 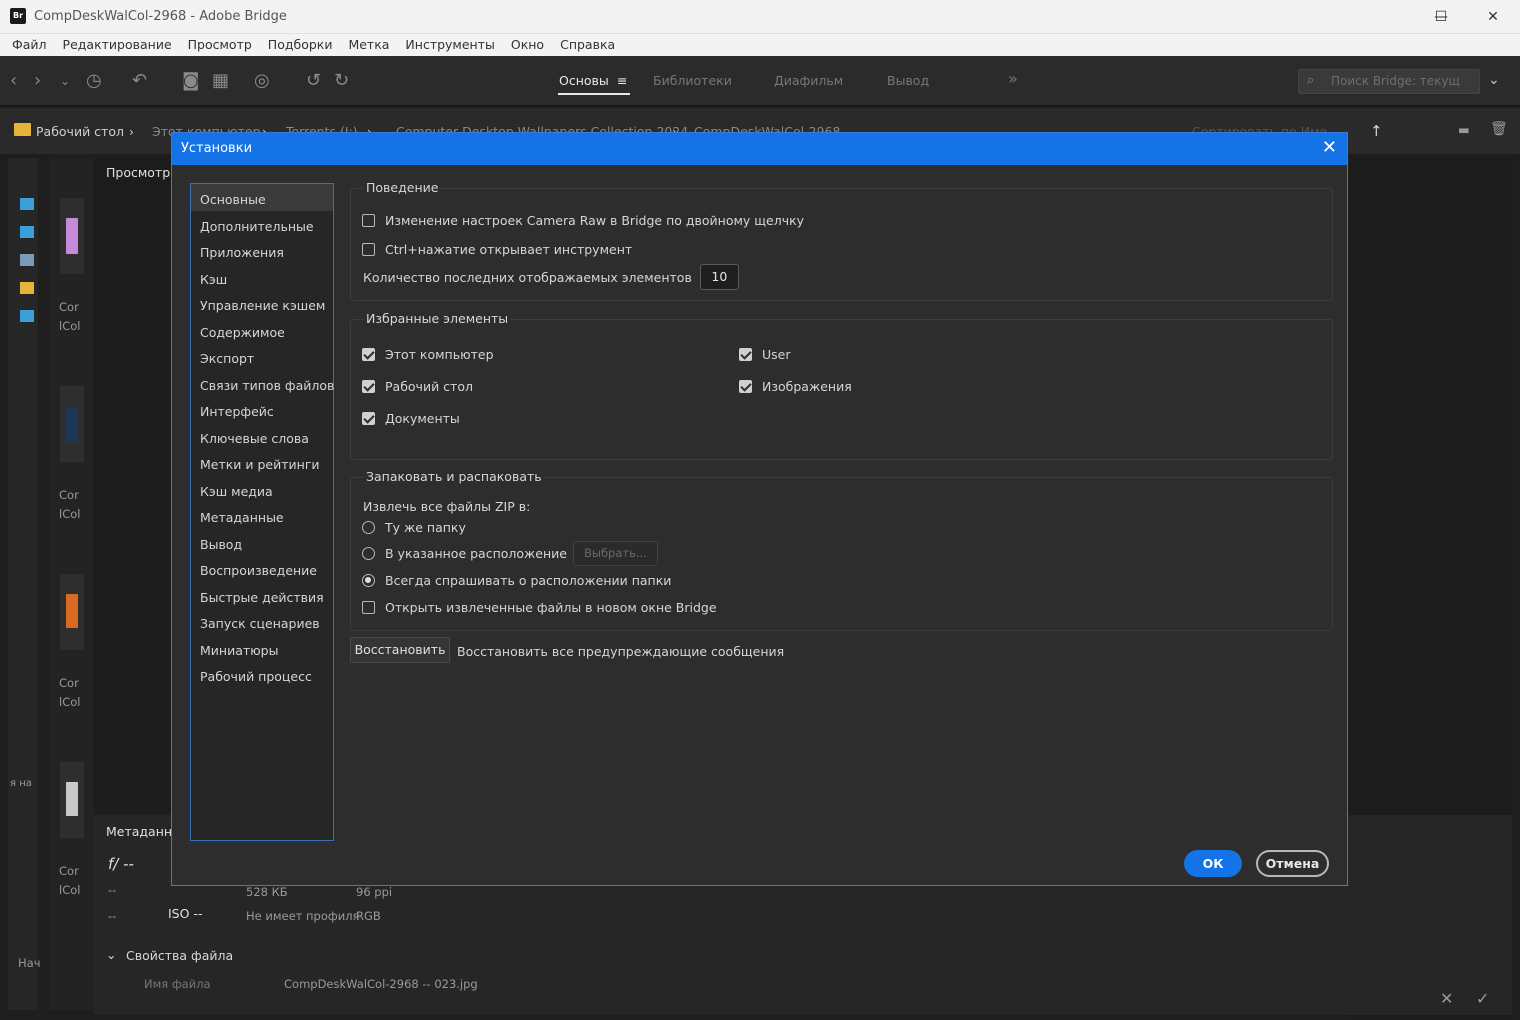 I want to click on ok-button: ОК, so click(x=1213, y=863).